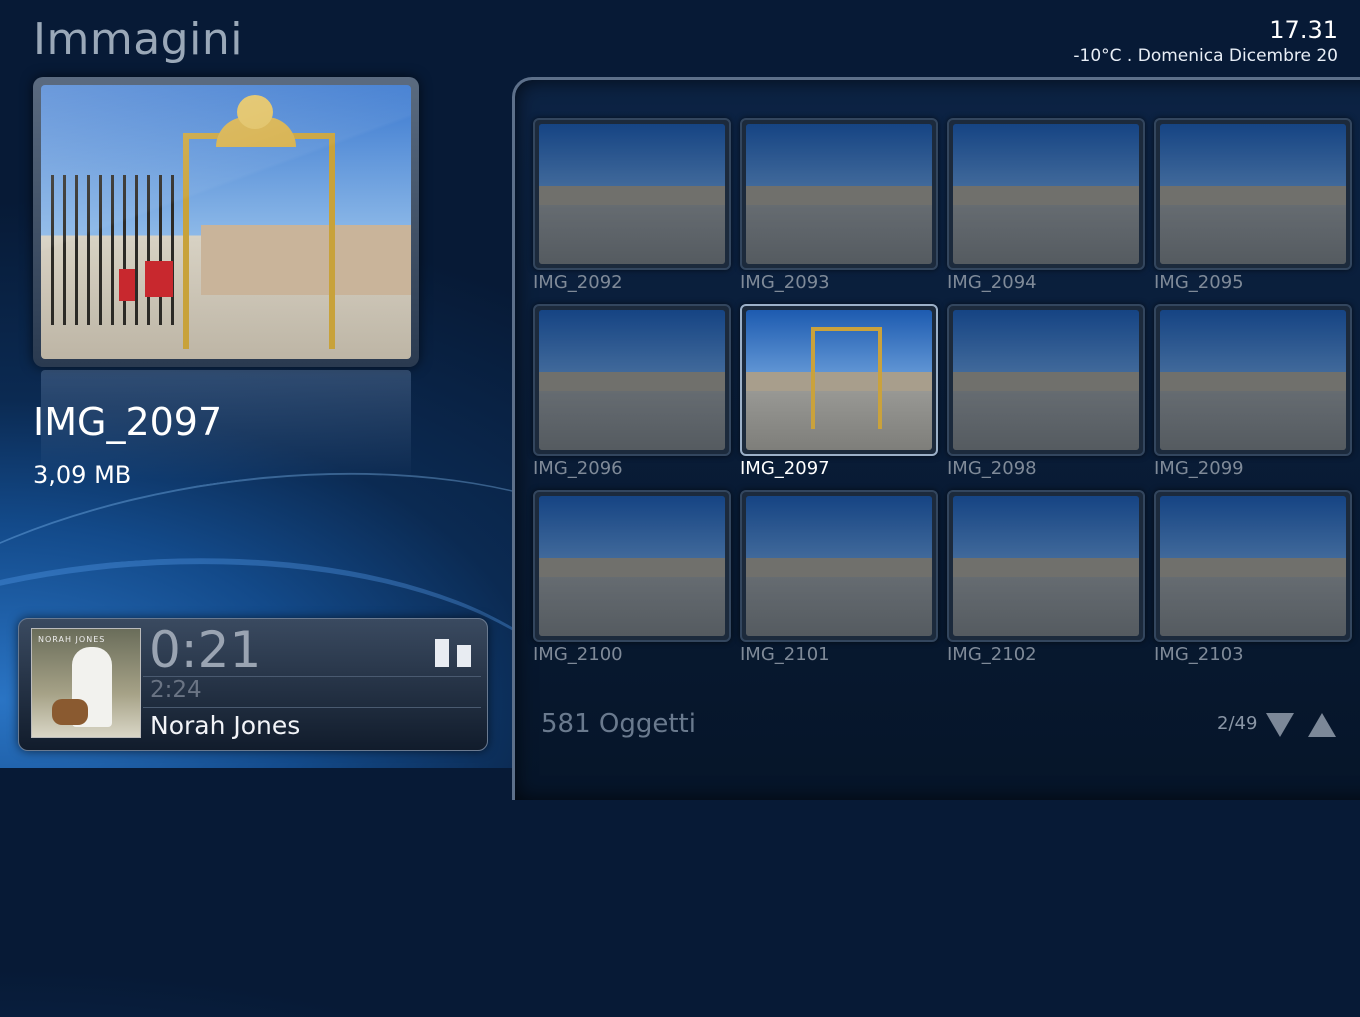 The height and width of the screenshot is (1017, 1360). What do you see at coordinates (1199, 282) in the screenshot?
I see `thumbnail-label: IMG_2095` at bounding box center [1199, 282].